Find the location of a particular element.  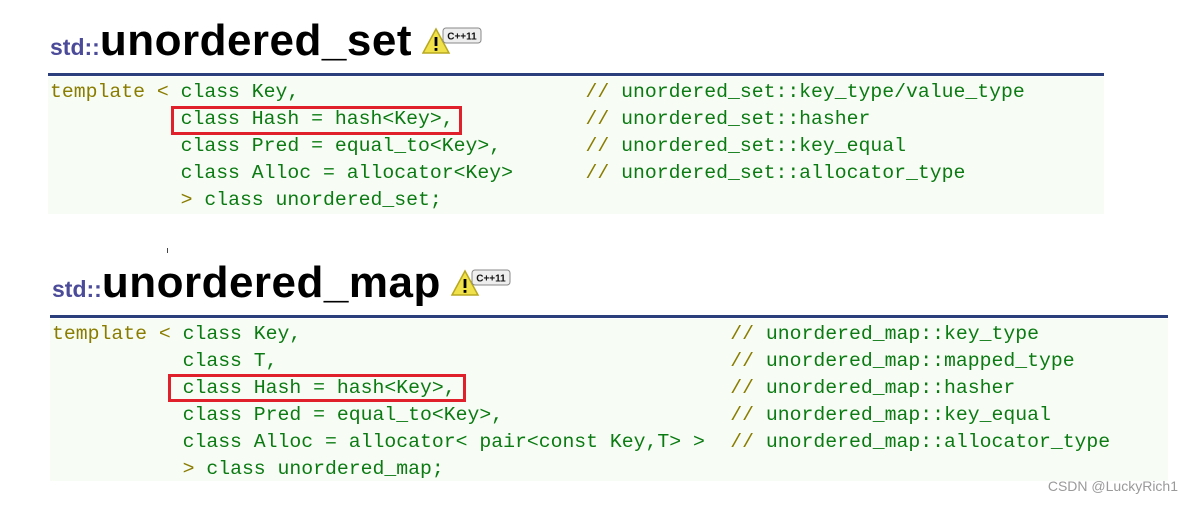

code-comment: // unordered_map::hasher is located at coordinates (873, 388).